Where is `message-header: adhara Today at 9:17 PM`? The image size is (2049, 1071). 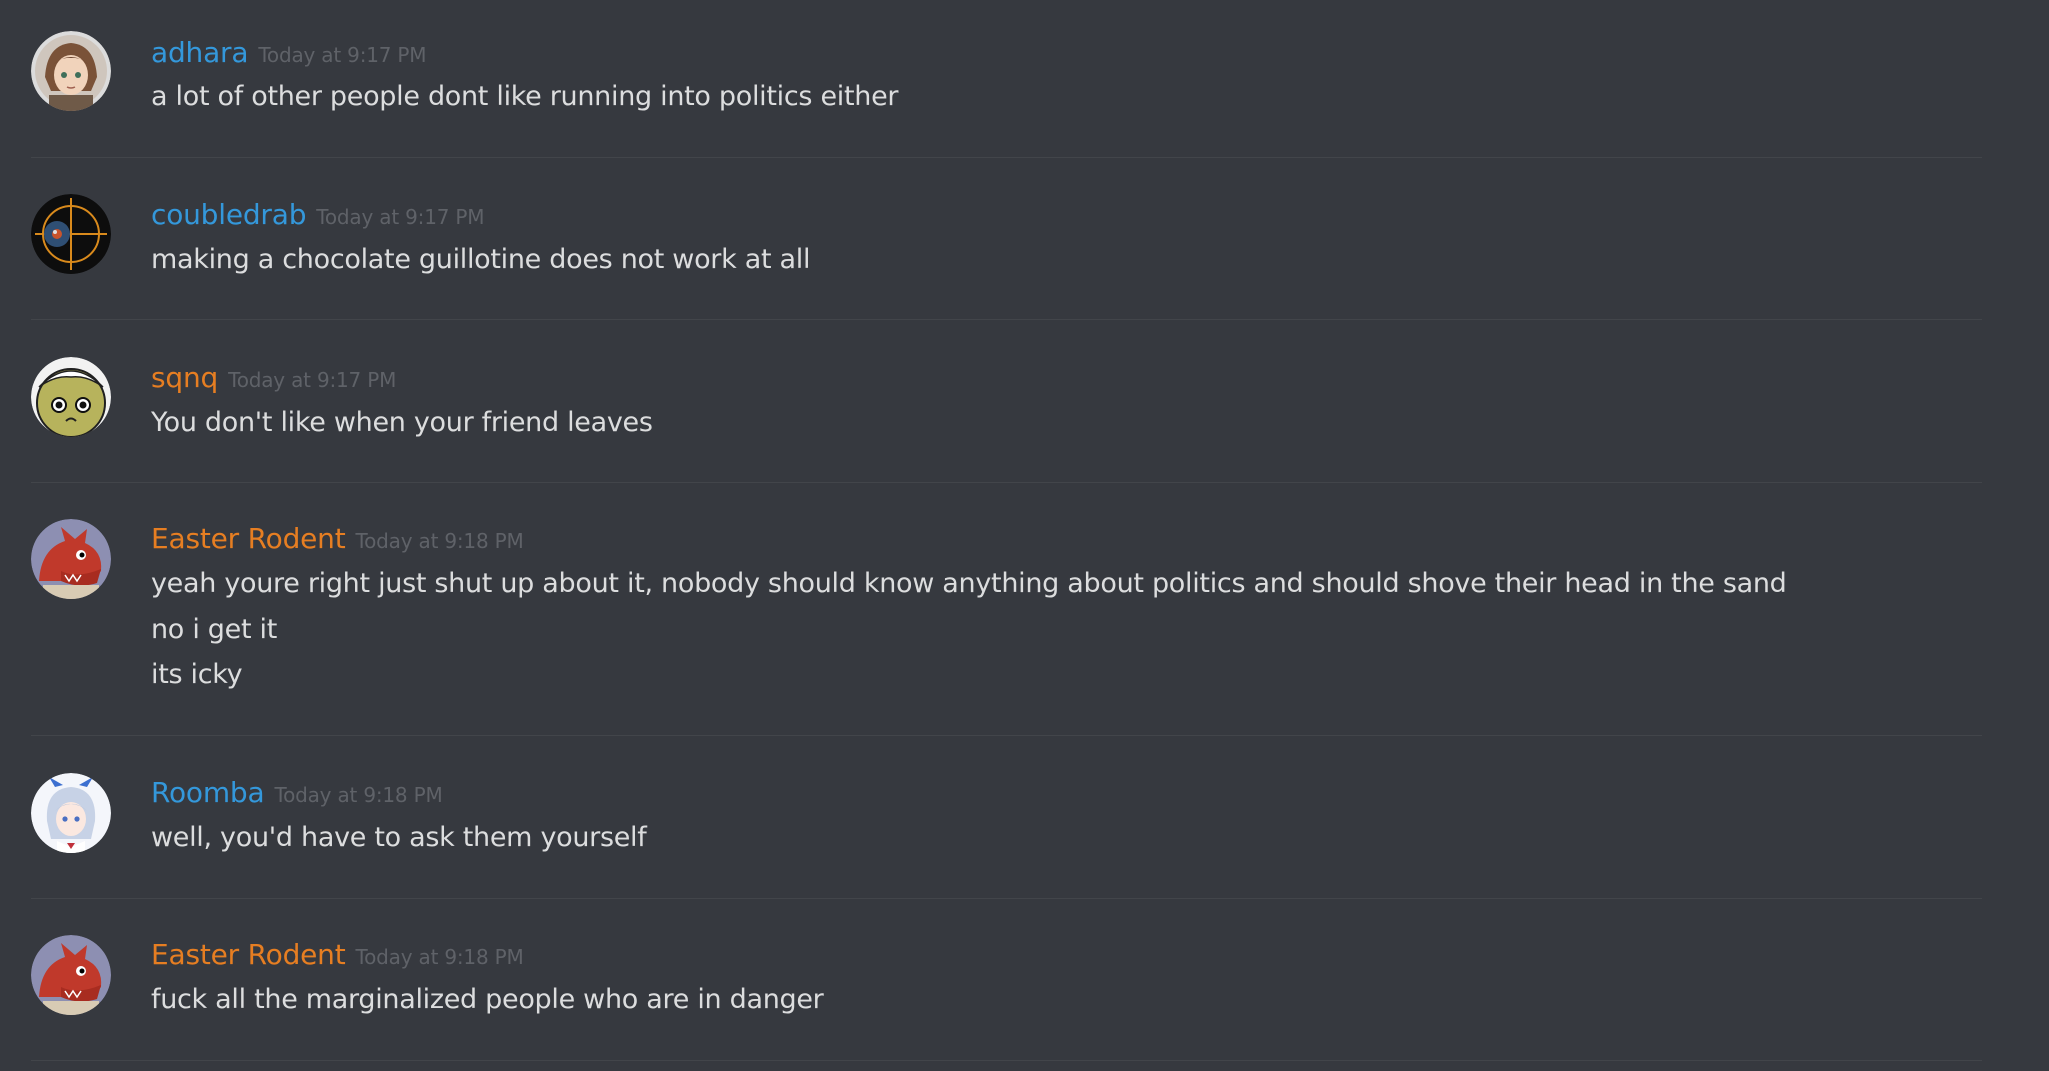 message-header: adhara Today at 9:17 PM is located at coordinates (289, 52).